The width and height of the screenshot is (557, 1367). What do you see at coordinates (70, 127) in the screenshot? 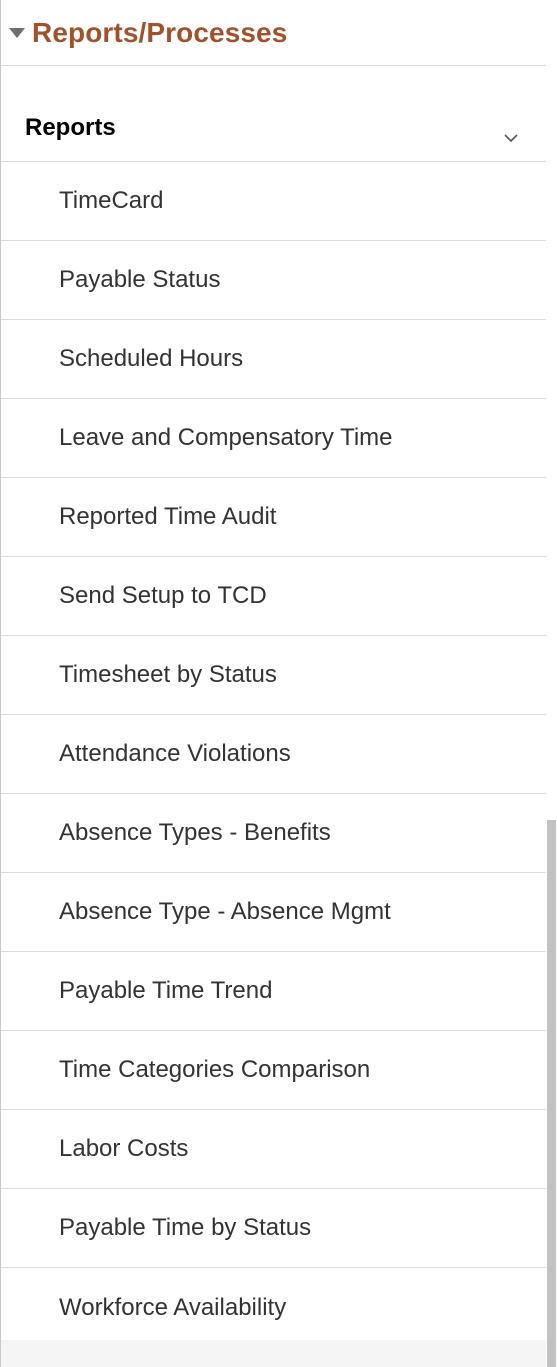
I see `group-title: Reports` at bounding box center [70, 127].